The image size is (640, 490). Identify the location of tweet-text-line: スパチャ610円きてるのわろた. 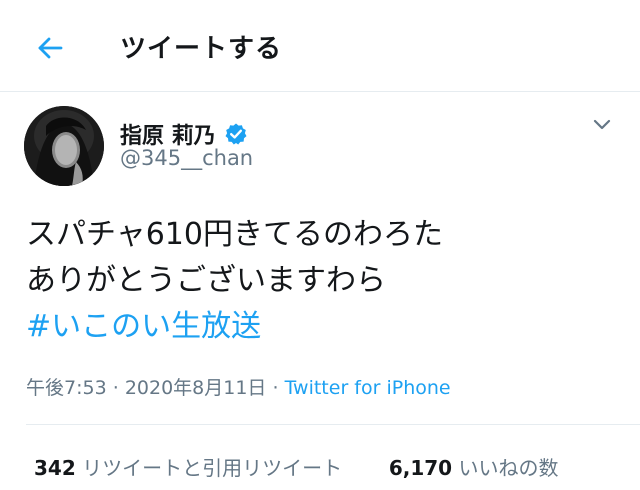
(234, 234).